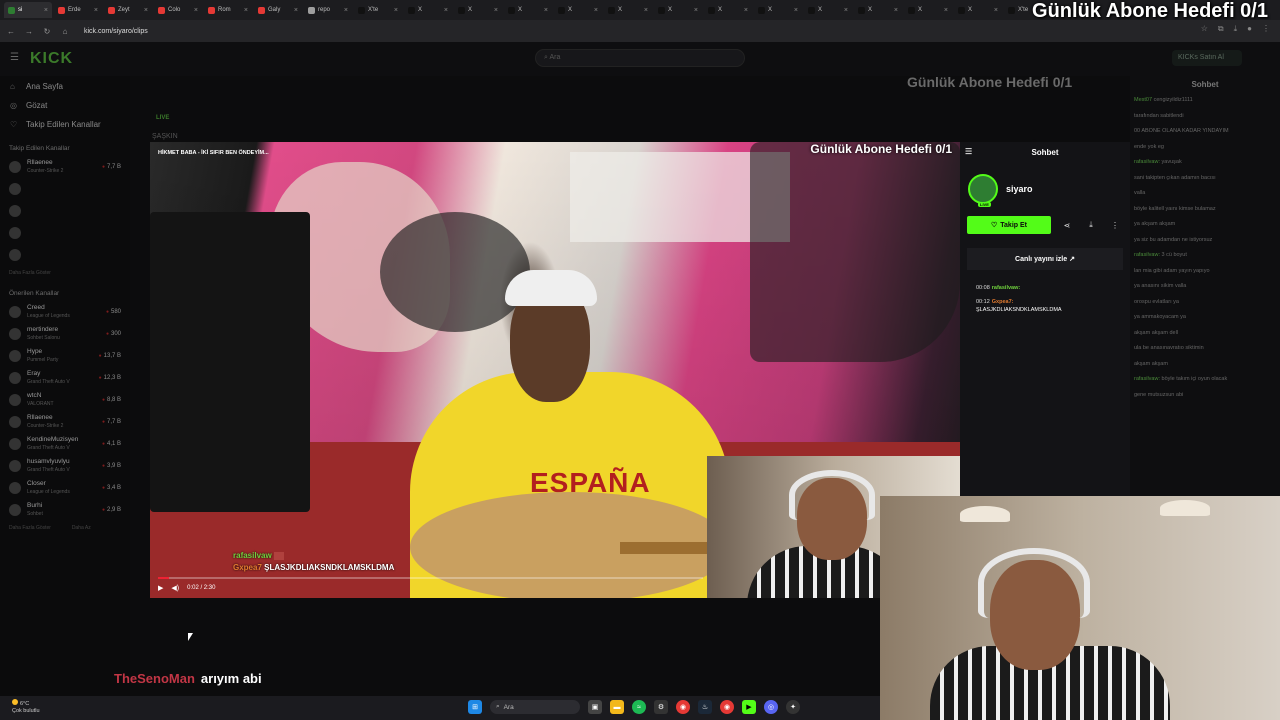 This screenshot has width=1280, height=720. Describe the element at coordinates (1009, 225) in the screenshot. I see `follow-button: ♡ Takip Et` at that location.